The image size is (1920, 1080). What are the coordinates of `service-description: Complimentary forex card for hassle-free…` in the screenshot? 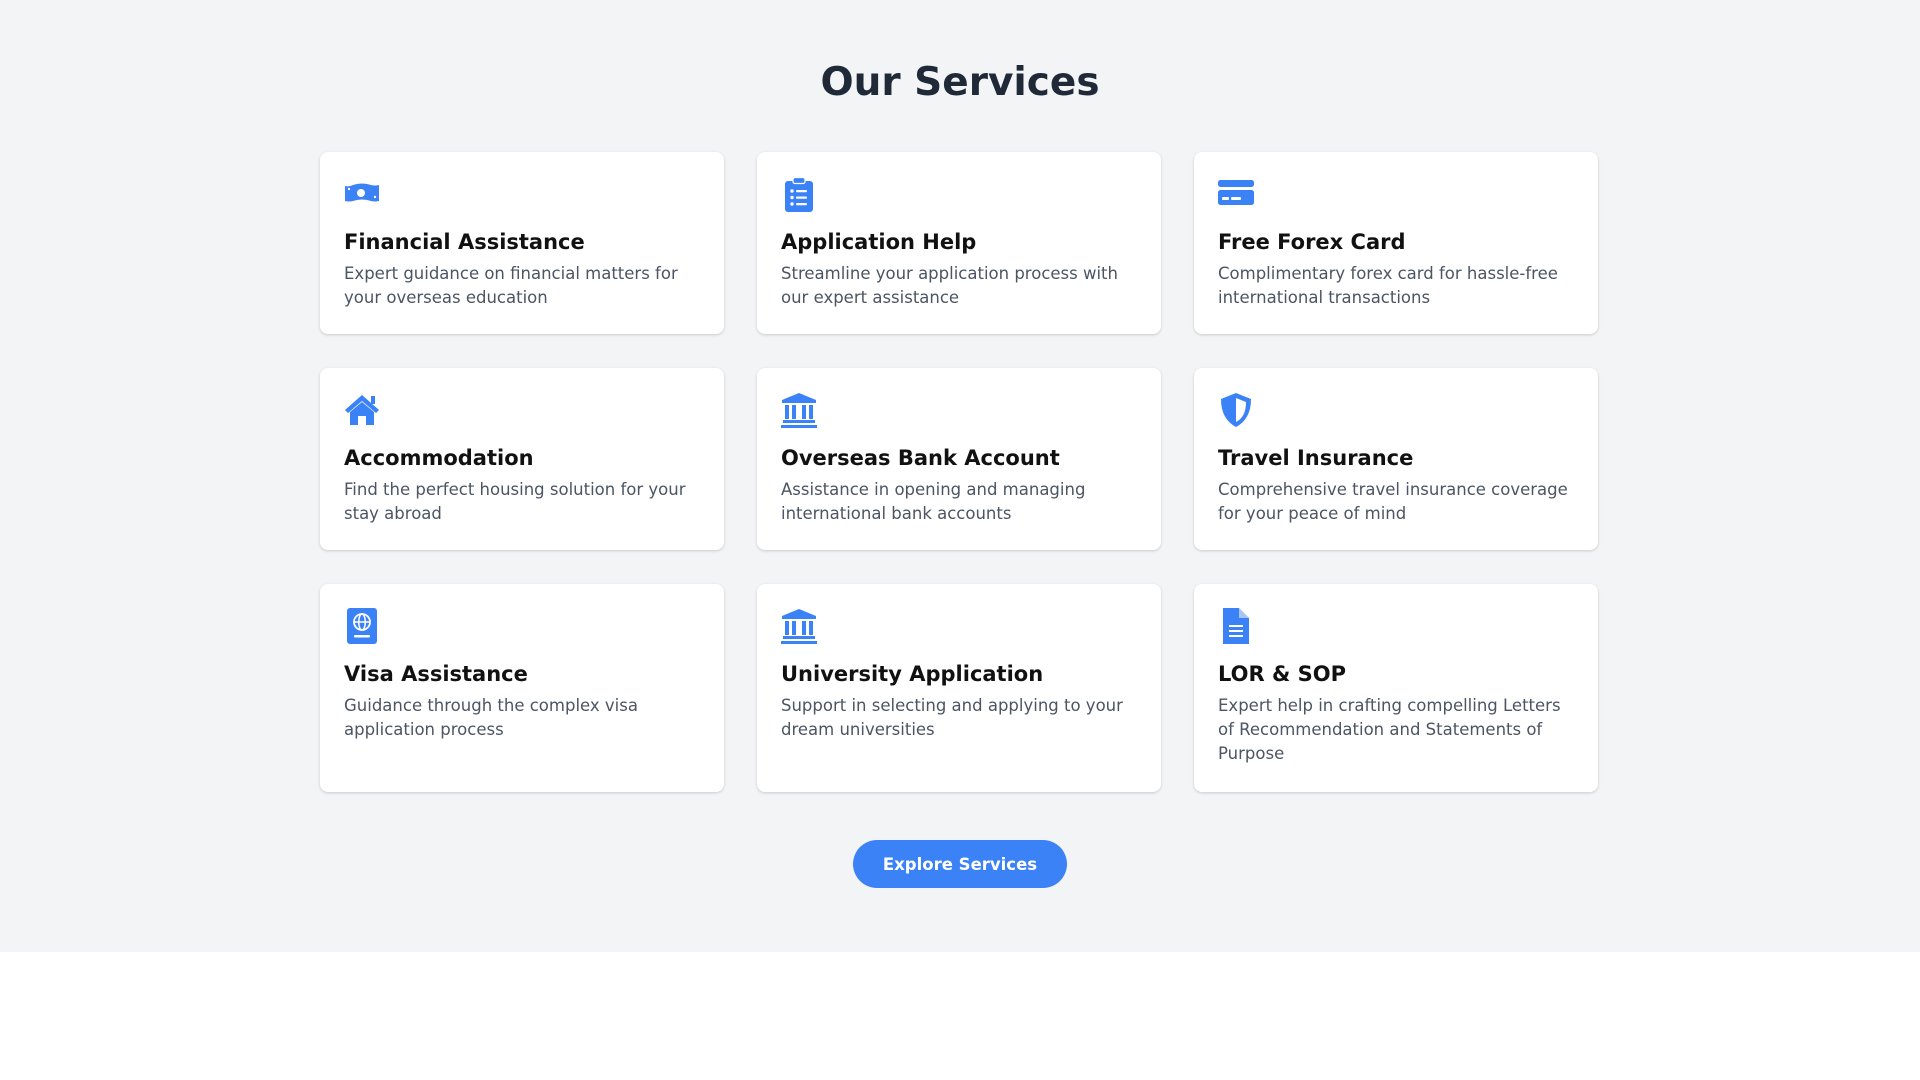 It's located at (1388, 285).